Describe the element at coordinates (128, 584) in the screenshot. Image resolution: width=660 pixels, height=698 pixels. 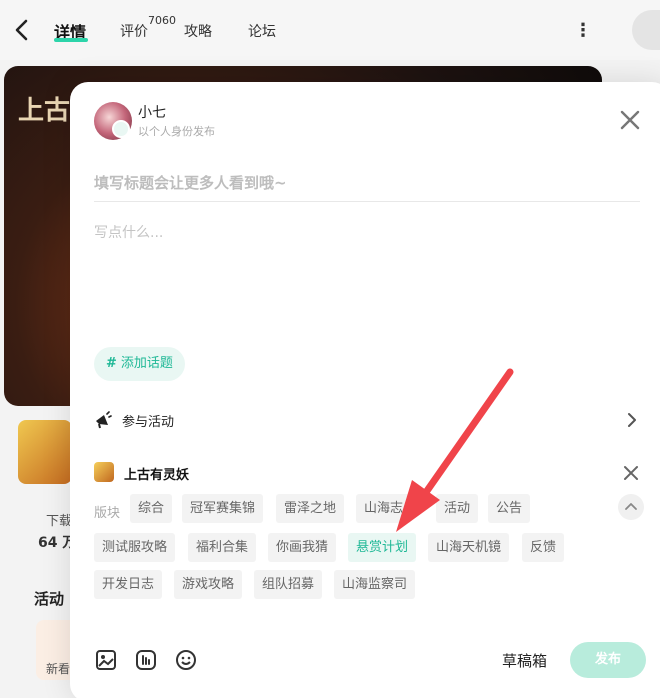
I see `board-tag: 开发日志` at that location.